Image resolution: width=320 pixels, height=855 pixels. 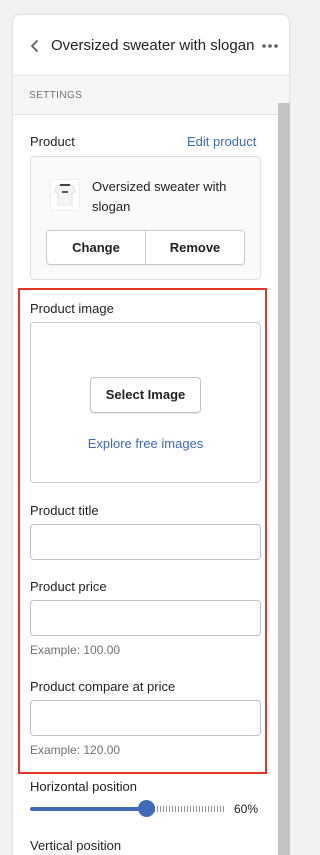 I want to click on settings-section-header: SETTINGS, so click(x=151, y=96).